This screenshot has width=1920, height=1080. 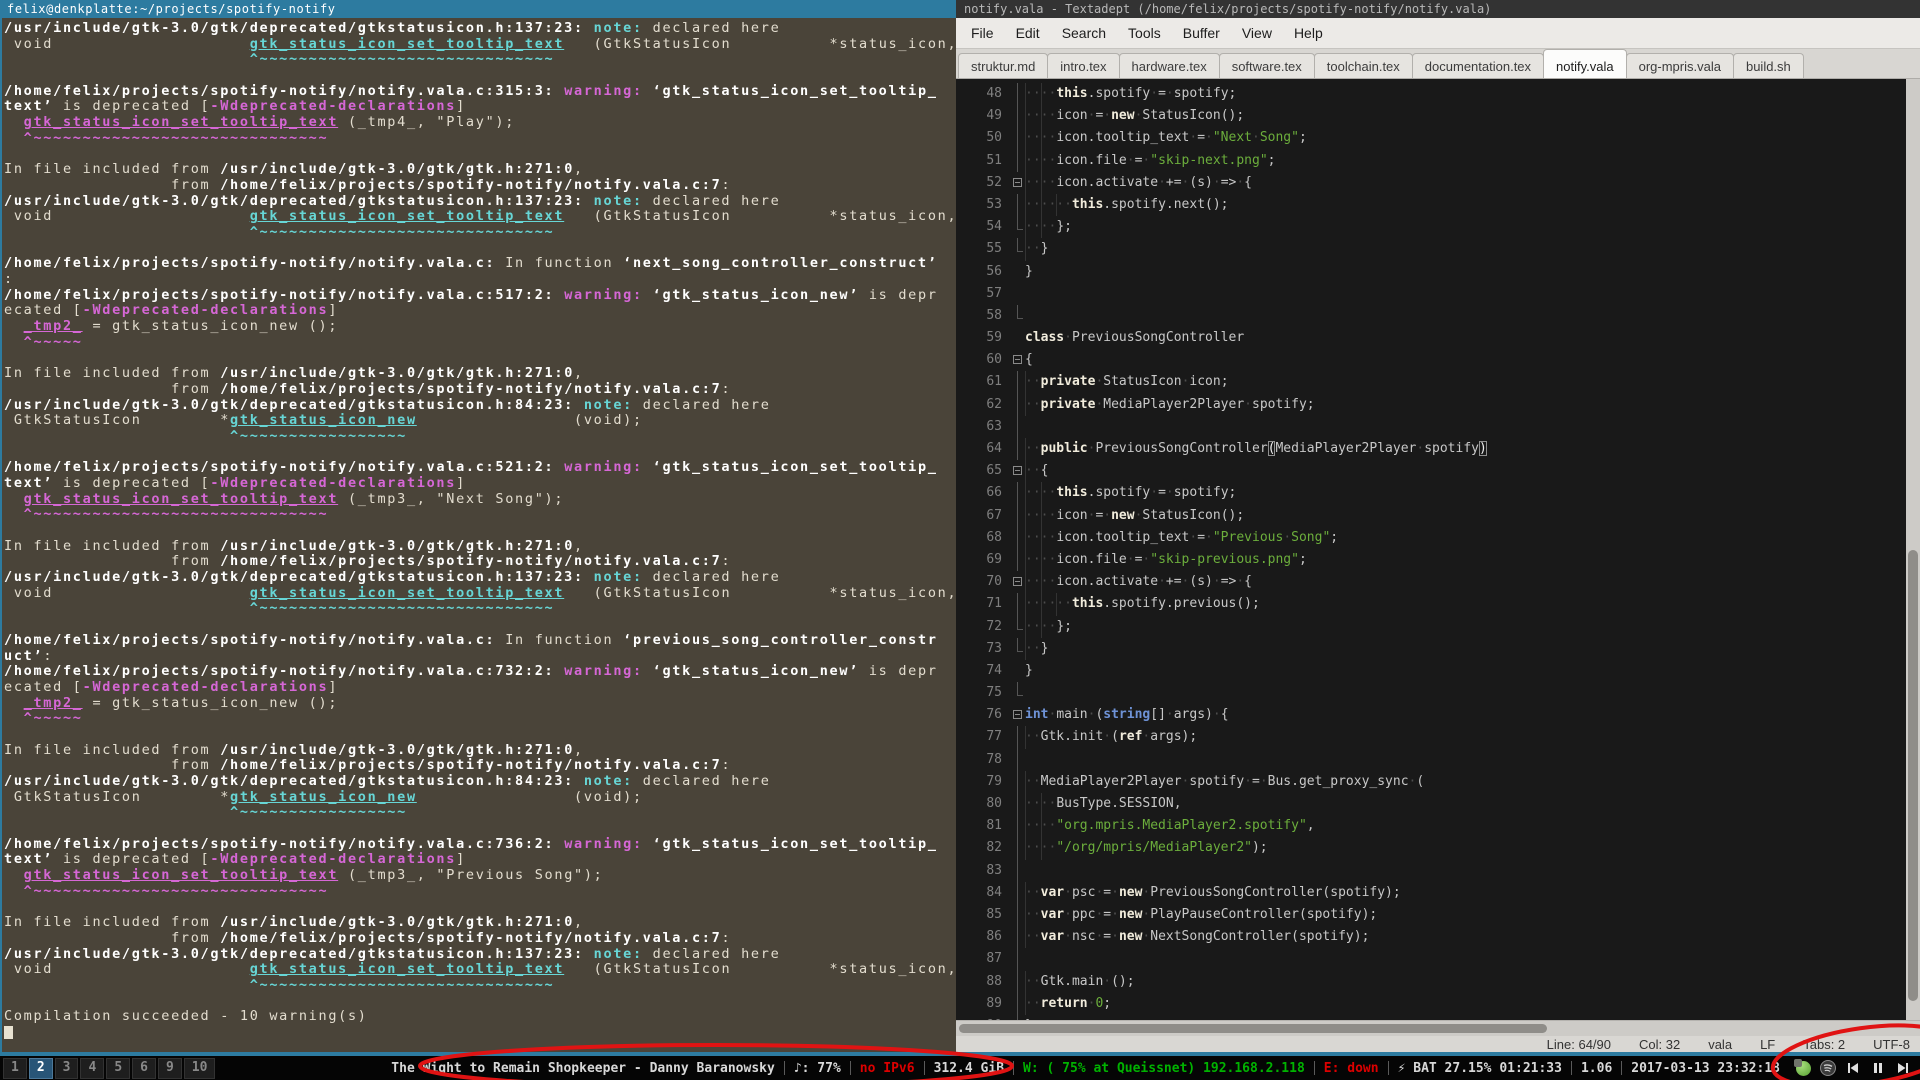 I want to click on green-app-tray-icon, so click(x=1803, y=1068).